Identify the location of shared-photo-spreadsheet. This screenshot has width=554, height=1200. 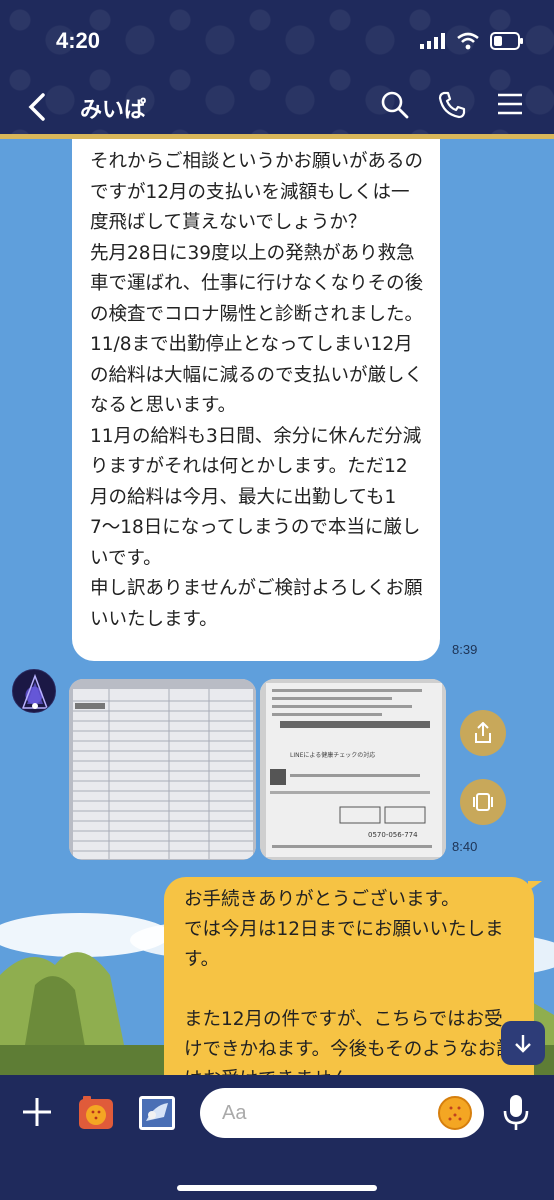
(162, 769).